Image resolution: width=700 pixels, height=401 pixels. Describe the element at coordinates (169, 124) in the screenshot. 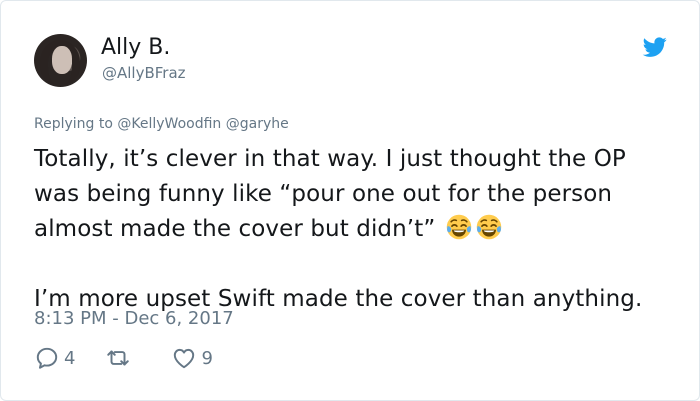

I see `mention-link: @KellyWoodfin` at that location.